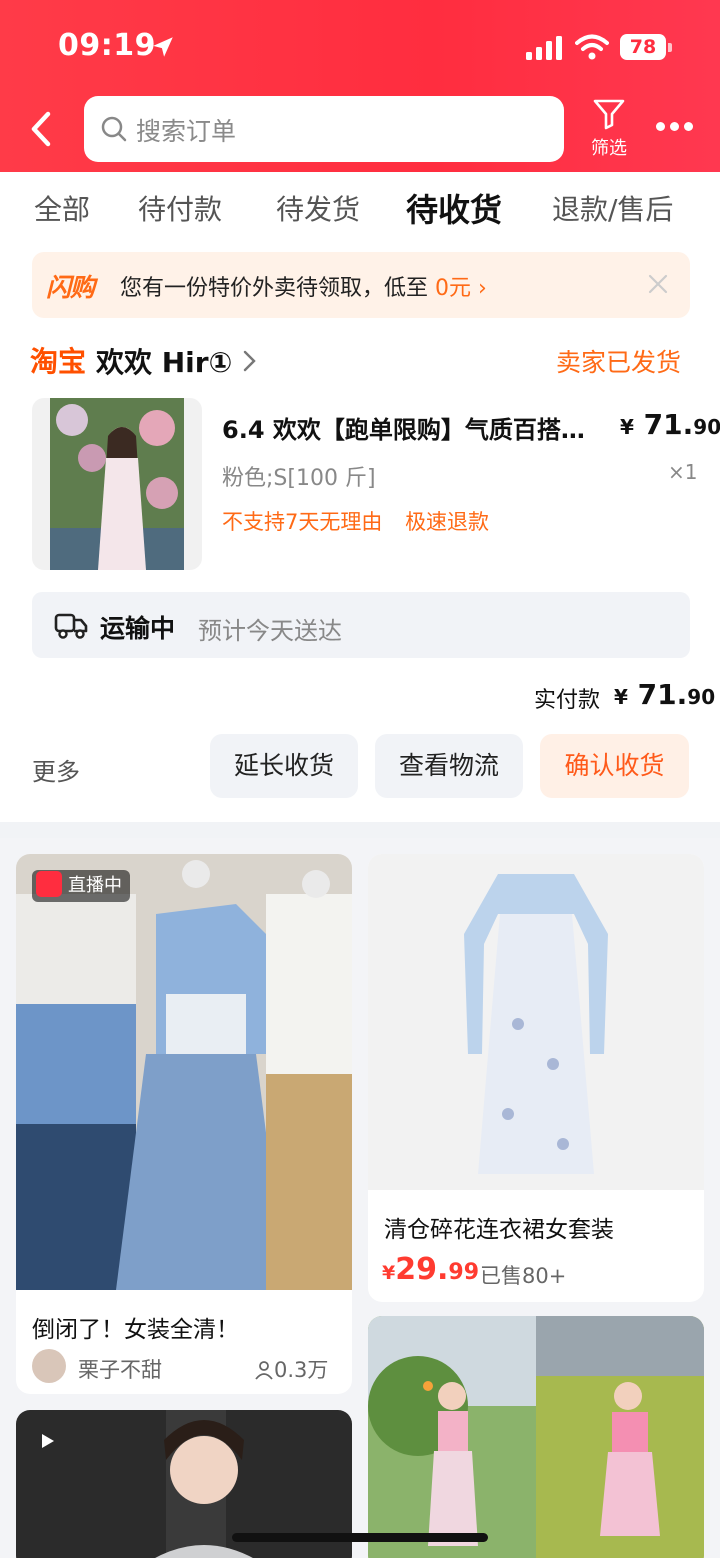 This screenshot has width=720, height=1558. What do you see at coordinates (49, 884) in the screenshot?
I see `live-icon` at bounding box center [49, 884].